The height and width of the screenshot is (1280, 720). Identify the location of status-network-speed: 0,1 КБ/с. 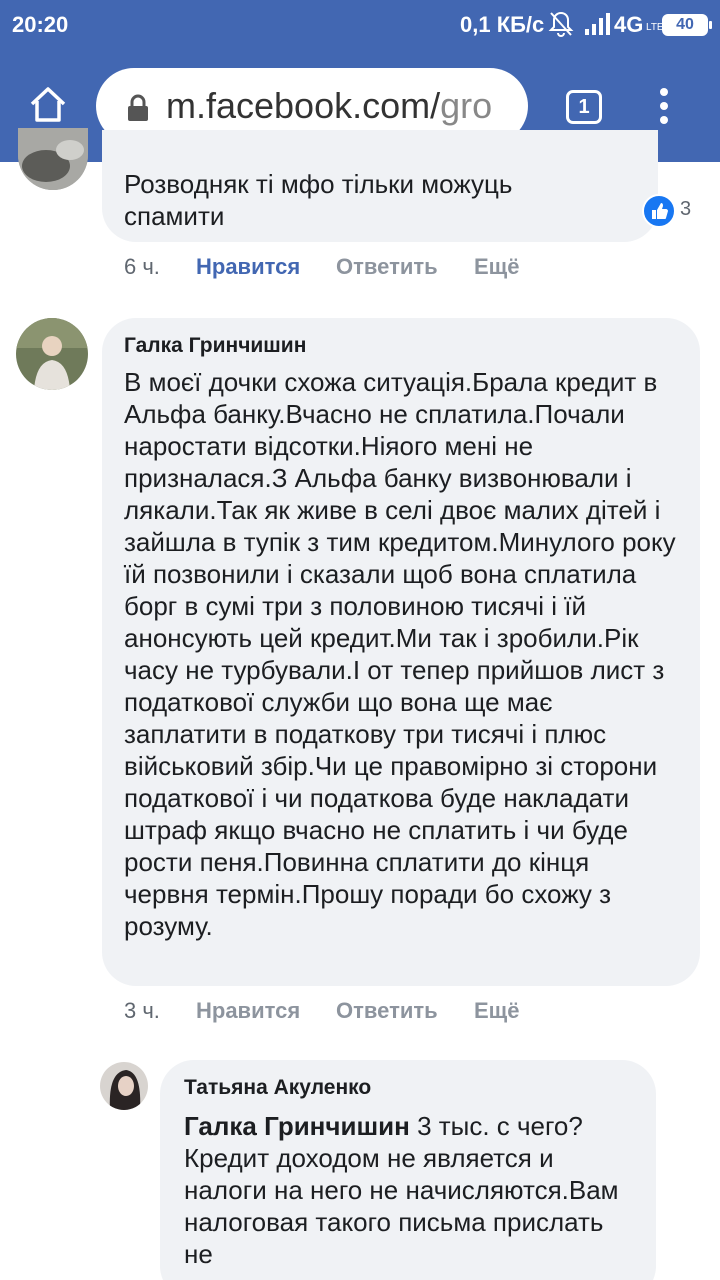
(502, 24).